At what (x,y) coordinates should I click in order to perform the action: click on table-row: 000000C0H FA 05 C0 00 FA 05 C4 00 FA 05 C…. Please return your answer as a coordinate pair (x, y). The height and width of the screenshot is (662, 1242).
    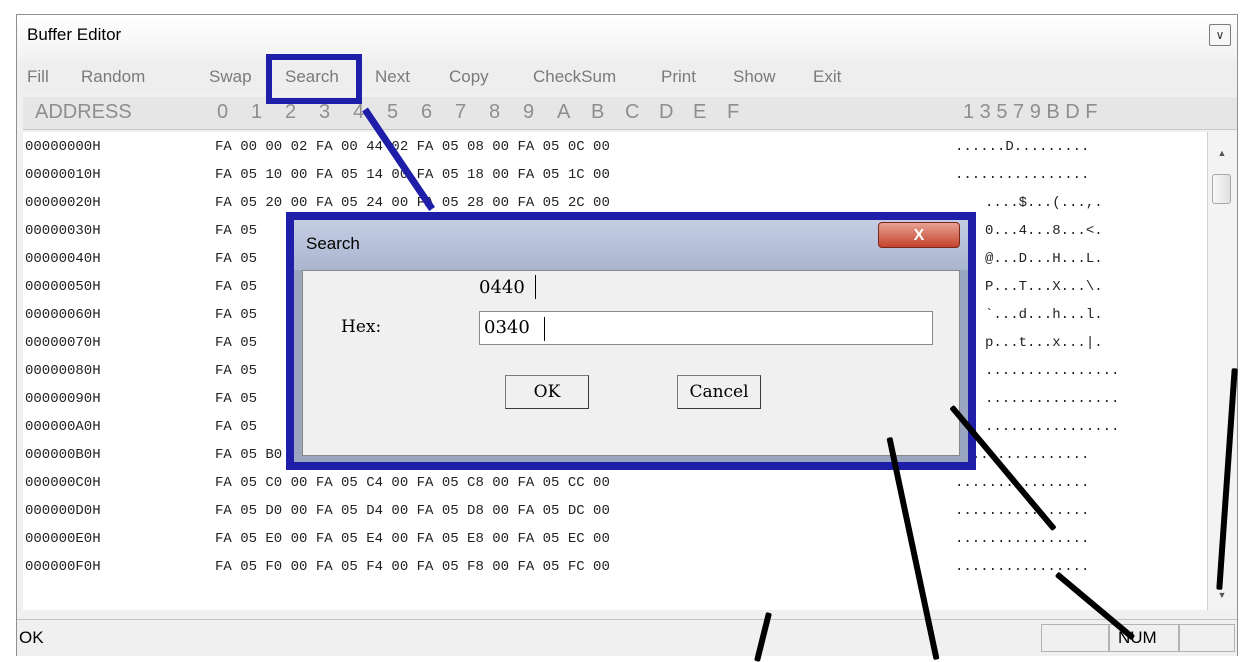
    Looking at the image, I should click on (615, 483).